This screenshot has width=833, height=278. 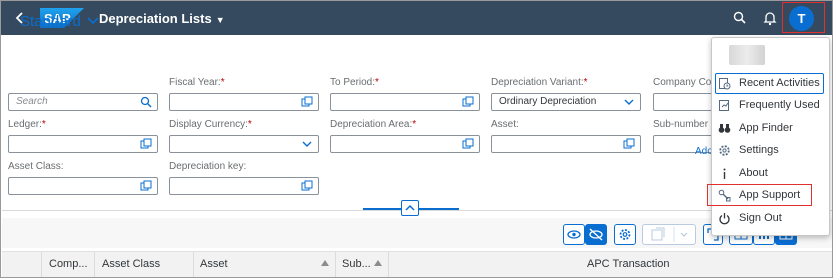 I want to click on company-code-field, so click(x=683, y=102).